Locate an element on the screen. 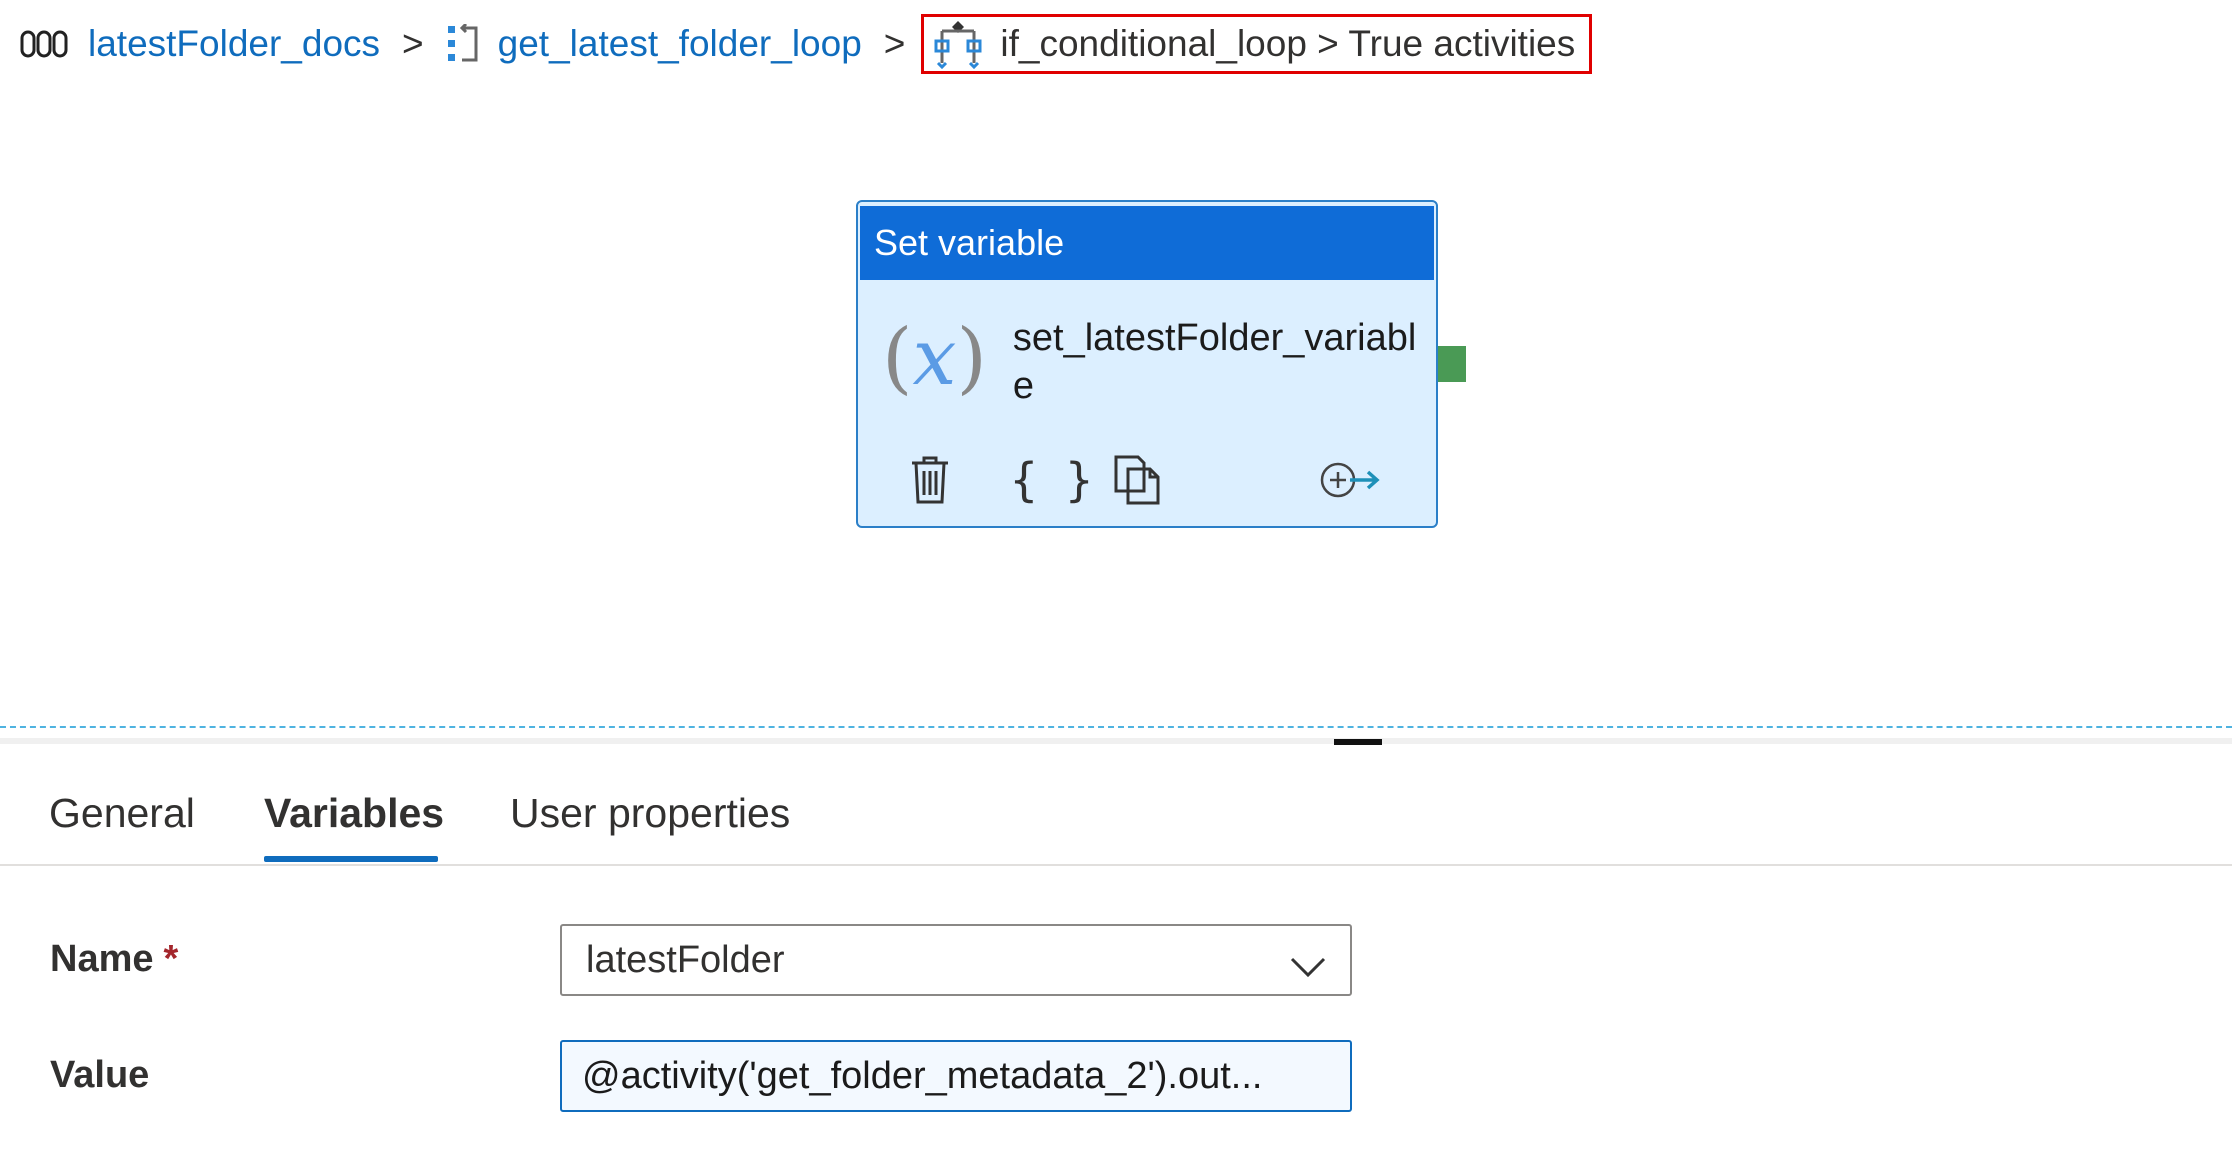 Image resolution: width=2232 pixels, height=1150 pixels. resize-grip-handle is located at coordinates (1358, 742).